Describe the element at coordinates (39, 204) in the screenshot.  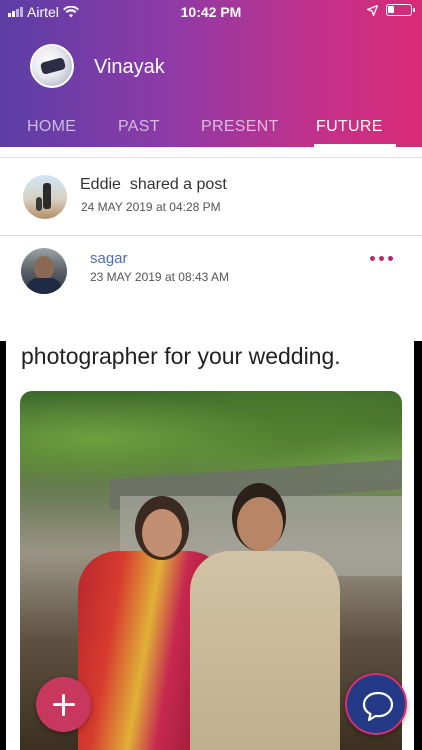
I see `avatar-figure-small` at that location.